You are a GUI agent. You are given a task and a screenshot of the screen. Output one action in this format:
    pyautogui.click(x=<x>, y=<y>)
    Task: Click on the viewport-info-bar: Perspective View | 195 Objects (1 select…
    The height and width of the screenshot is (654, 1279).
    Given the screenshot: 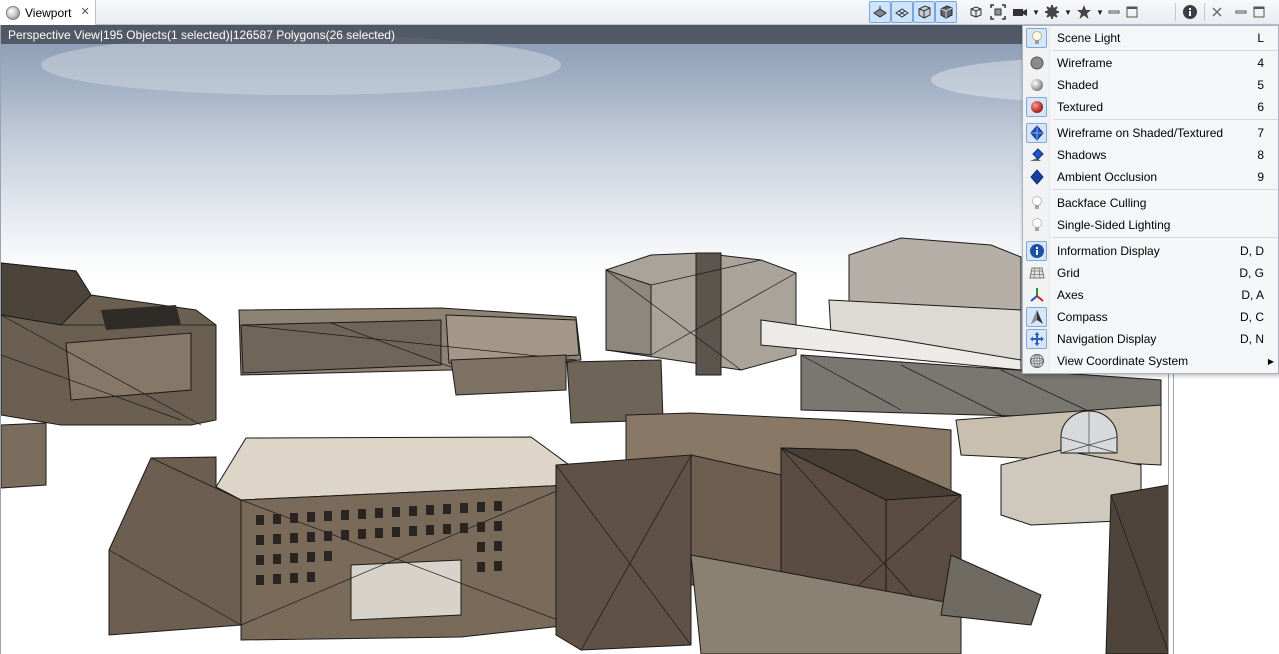 What is the action you would take?
    pyautogui.click(x=584, y=34)
    